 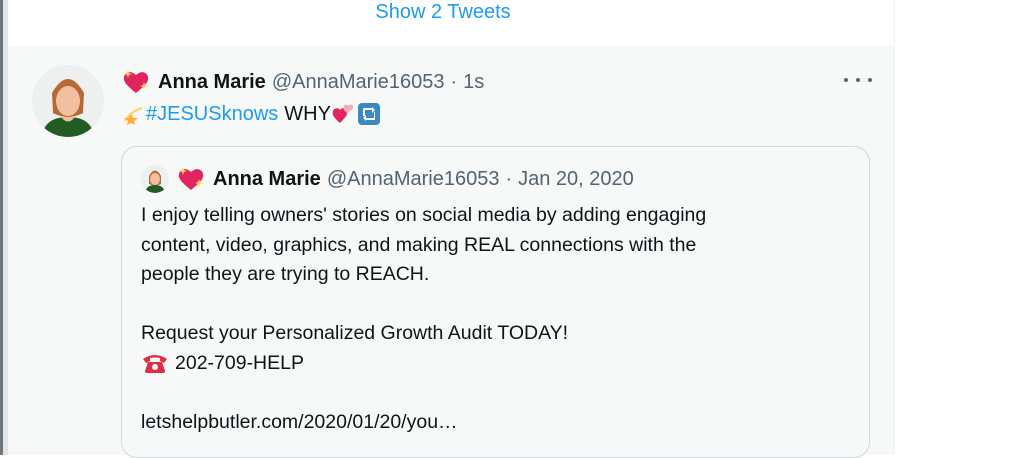 I want to click on author-name: Anna Marie, so click(x=212, y=82).